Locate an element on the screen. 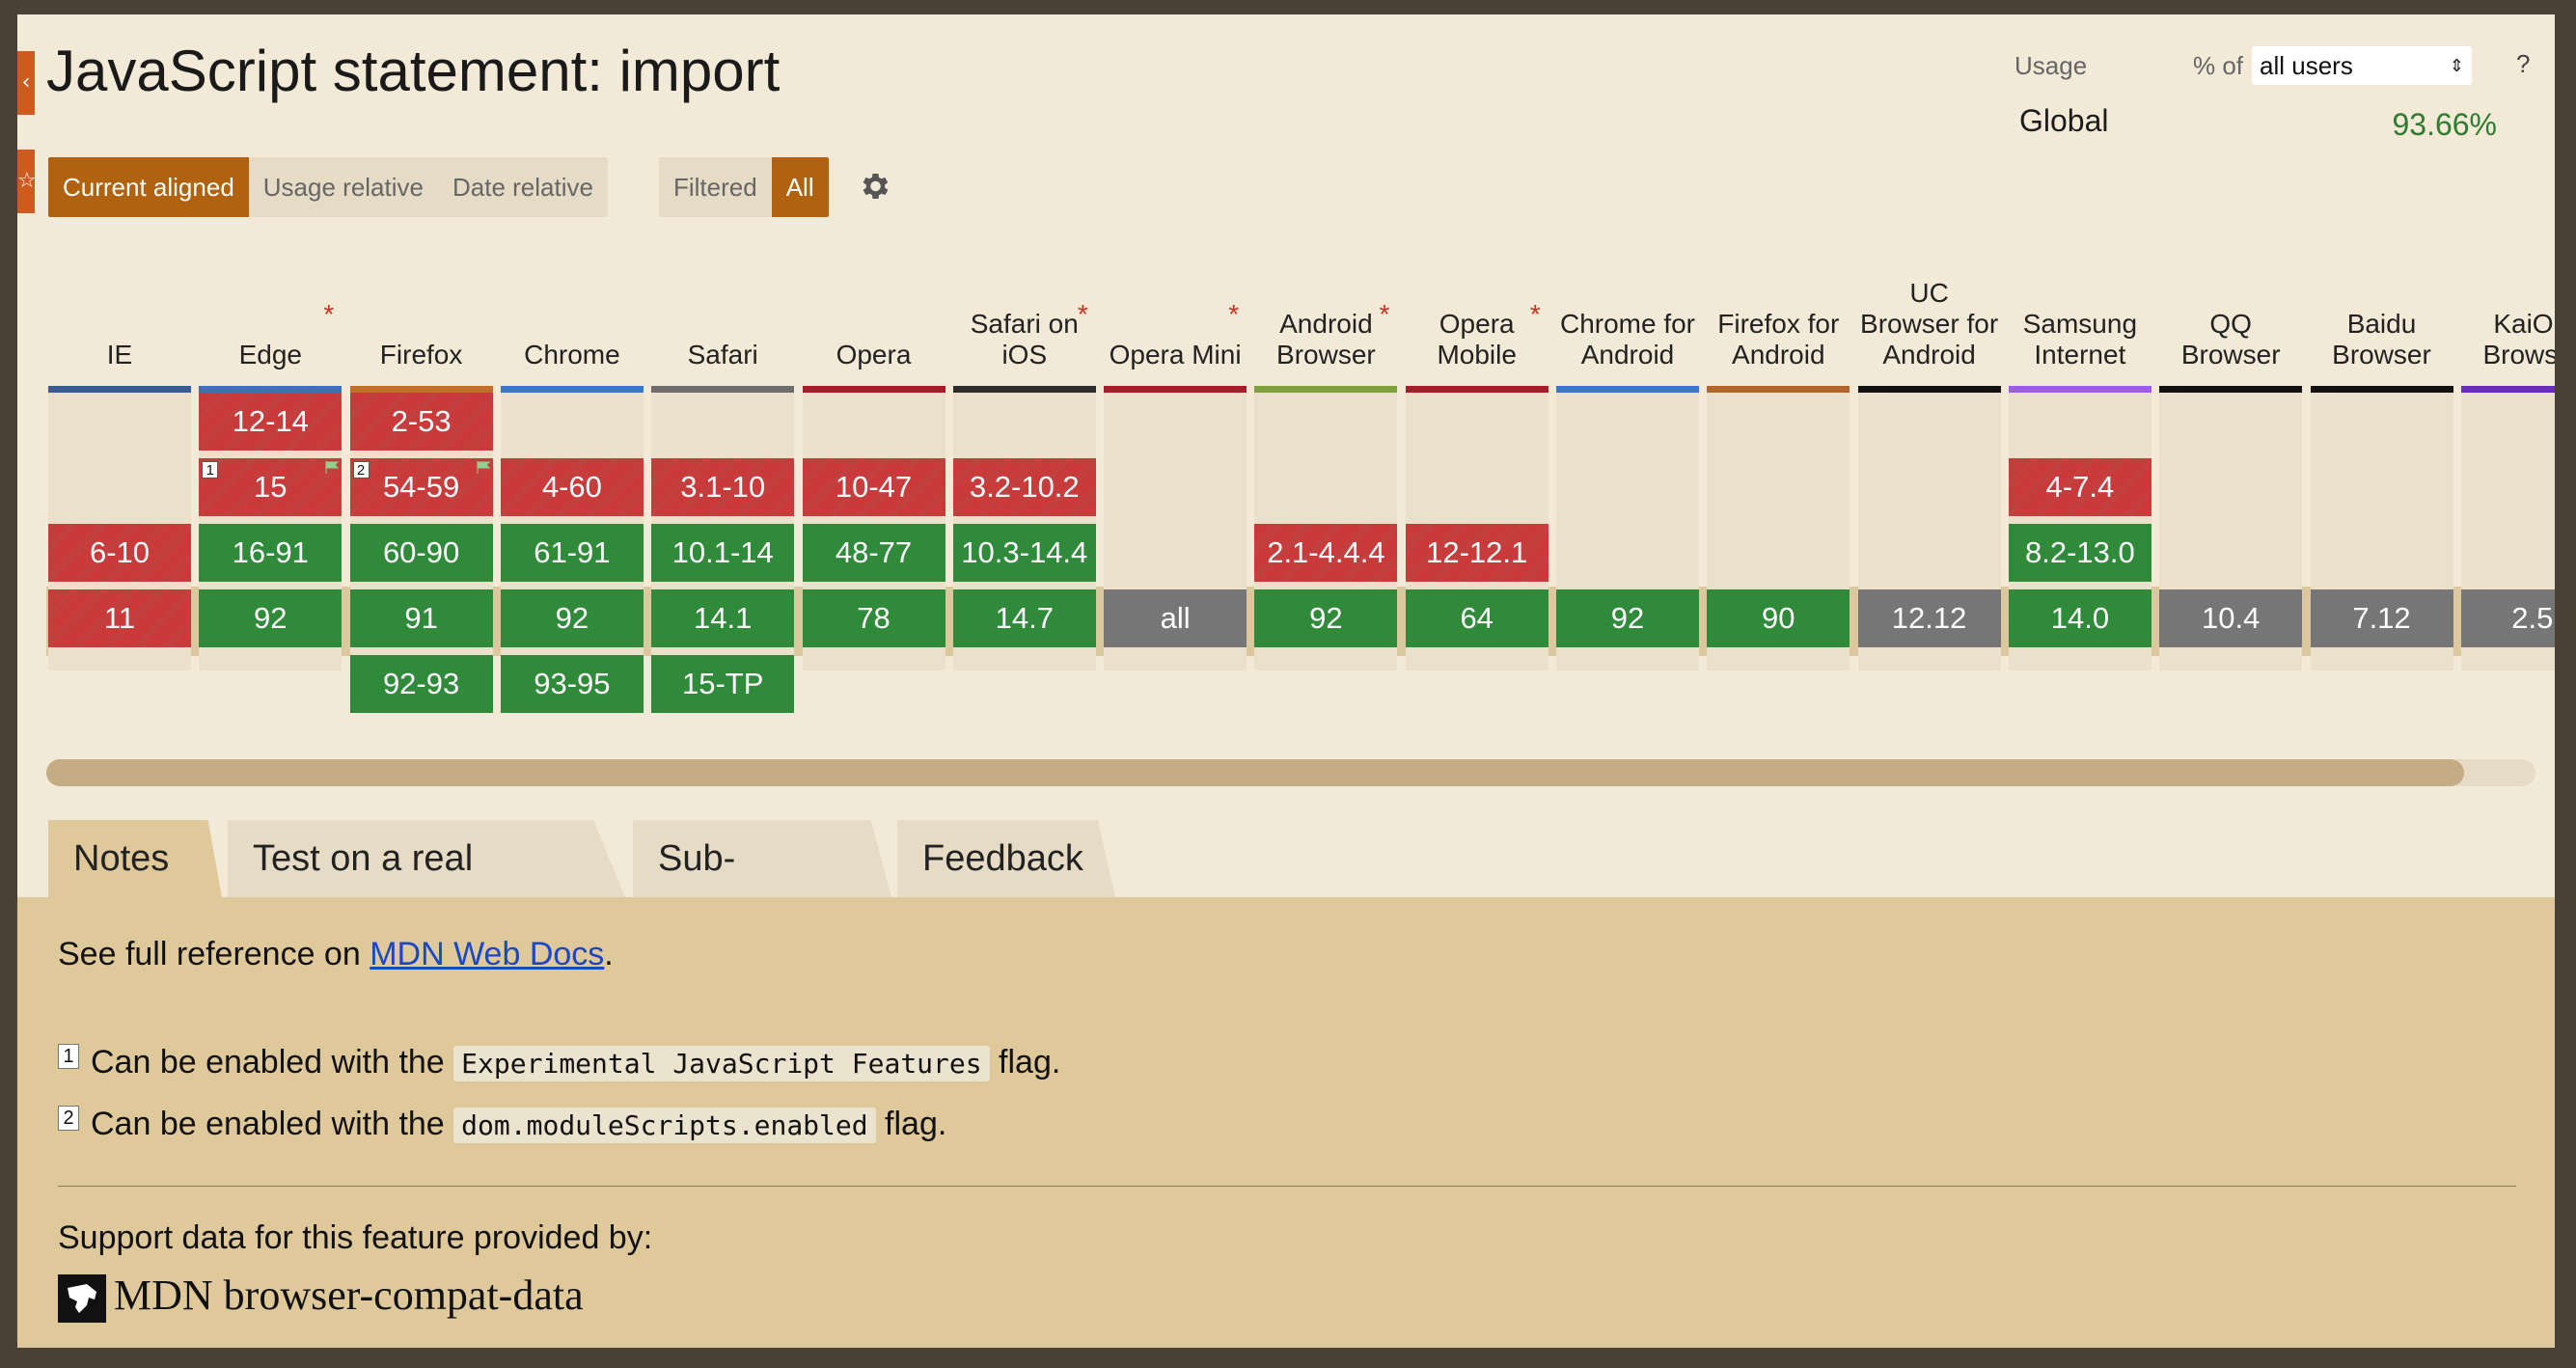 This screenshot has height=1368, width=2576. version-cell: 15 1 is located at coordinates (271, 487).